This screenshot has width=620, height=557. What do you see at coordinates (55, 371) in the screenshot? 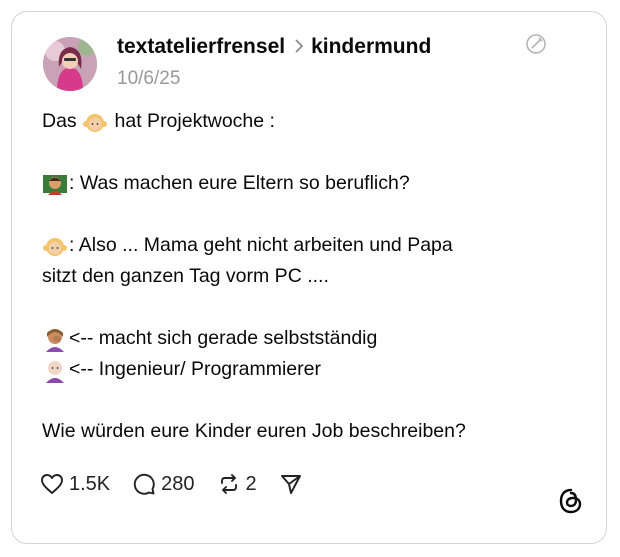
I see `bald-man-emoji-icon` at bounding box center [55, 371].